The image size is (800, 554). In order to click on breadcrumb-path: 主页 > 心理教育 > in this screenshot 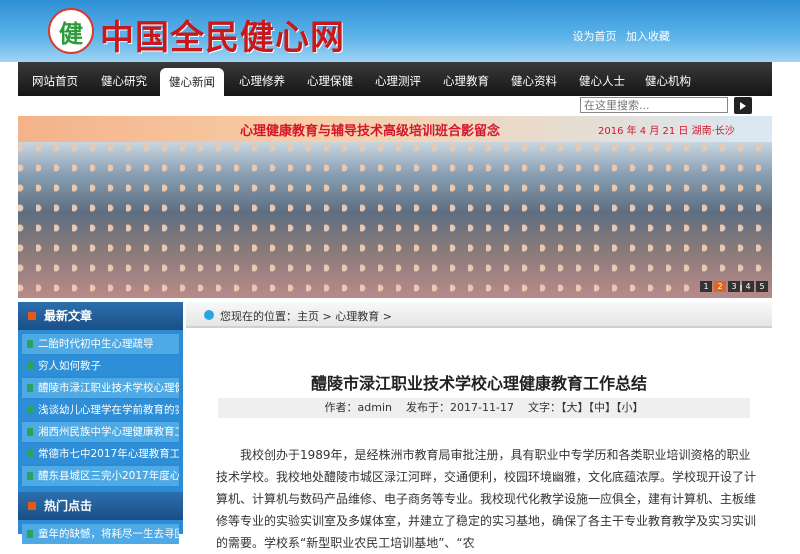, I will do `click(344, 316)`.